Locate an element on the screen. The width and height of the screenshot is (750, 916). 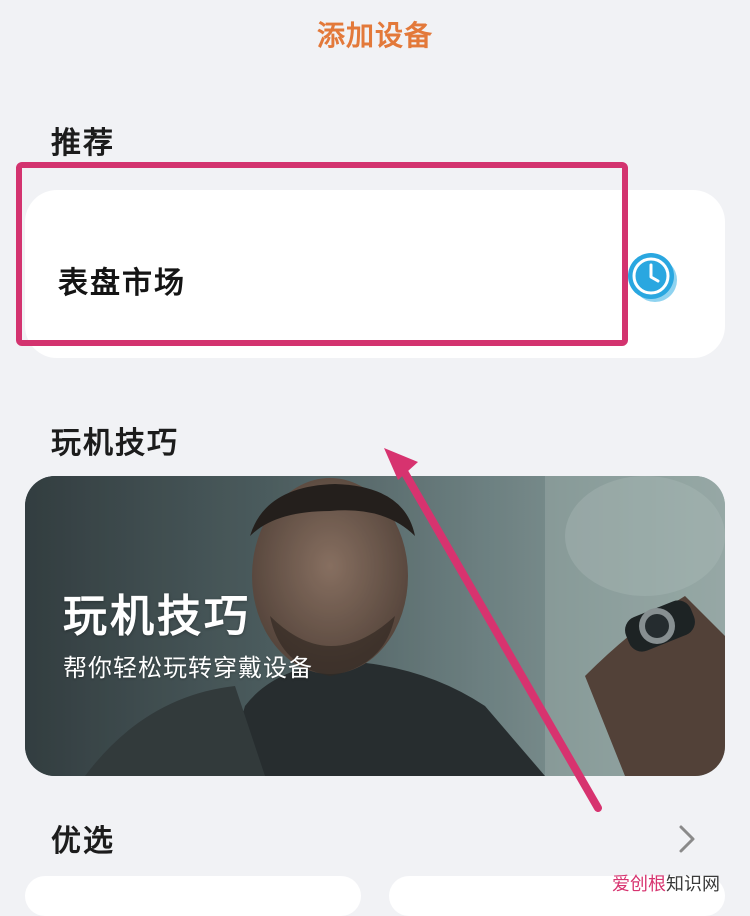
watermark: 爱创根知识网 is located at coordinates (666, 883).